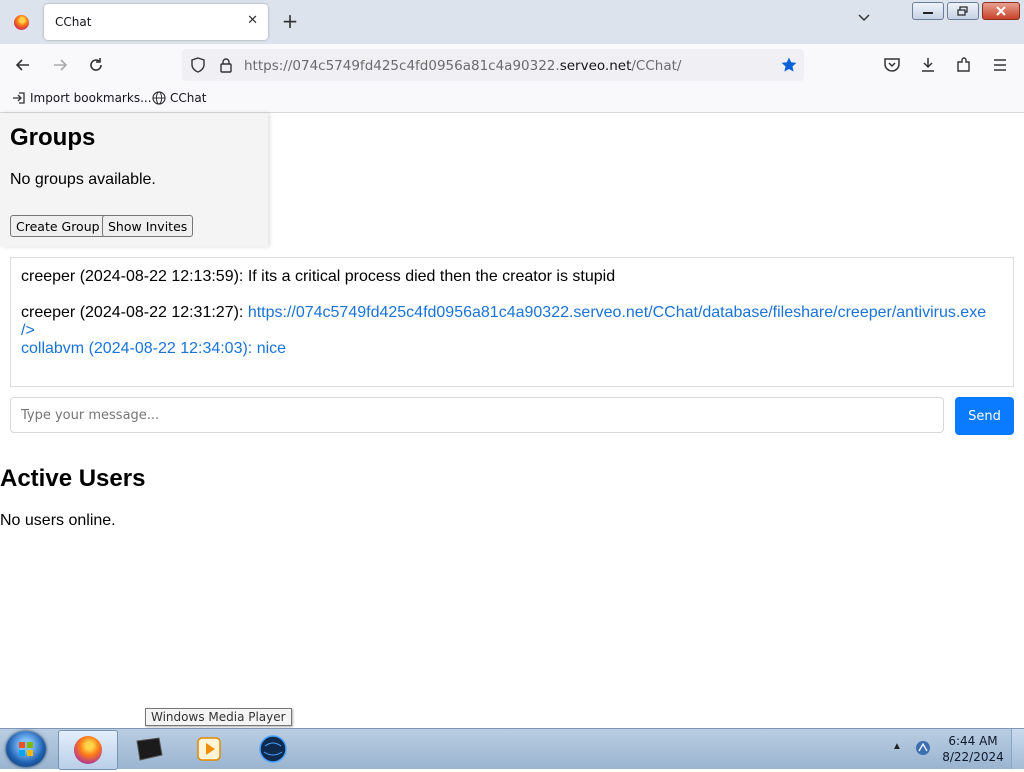 This screenshot has height=772, width=1024. I want to click on groups-heading: Groups, so click(53, 137).